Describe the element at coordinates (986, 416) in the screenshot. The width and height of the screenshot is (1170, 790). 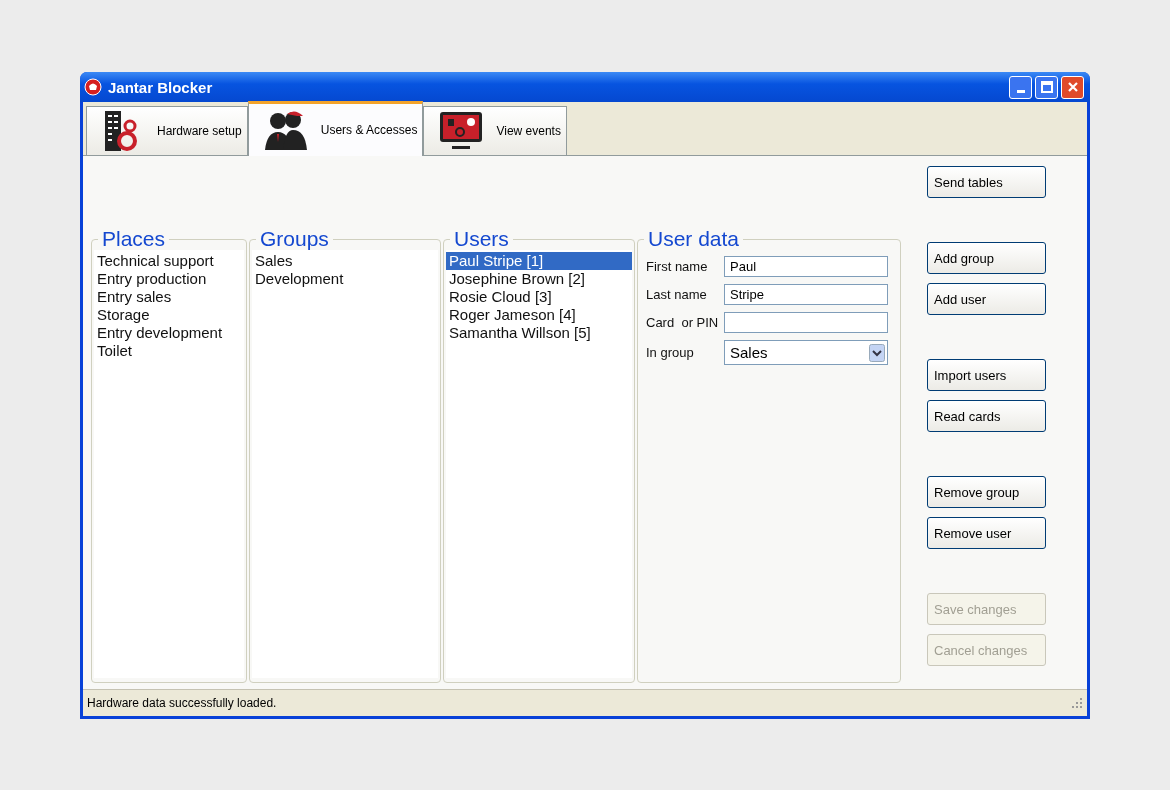
I see `action-button: Read cards` at that location.